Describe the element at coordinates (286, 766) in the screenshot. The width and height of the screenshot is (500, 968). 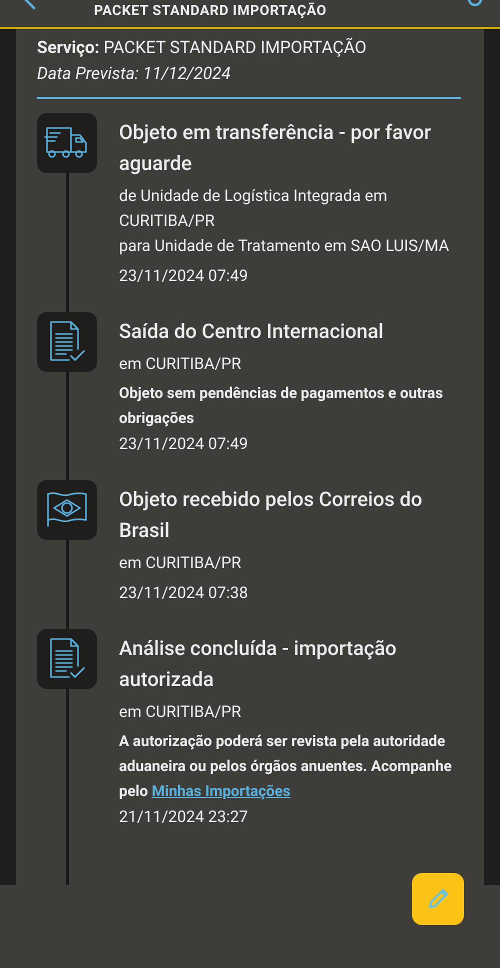
I see `event-note: A autorização poderá ser revista pela autoridade aduaneira ou pelos órgãos anuentes. Acompanhe pelo Minhas Importações` at that location.